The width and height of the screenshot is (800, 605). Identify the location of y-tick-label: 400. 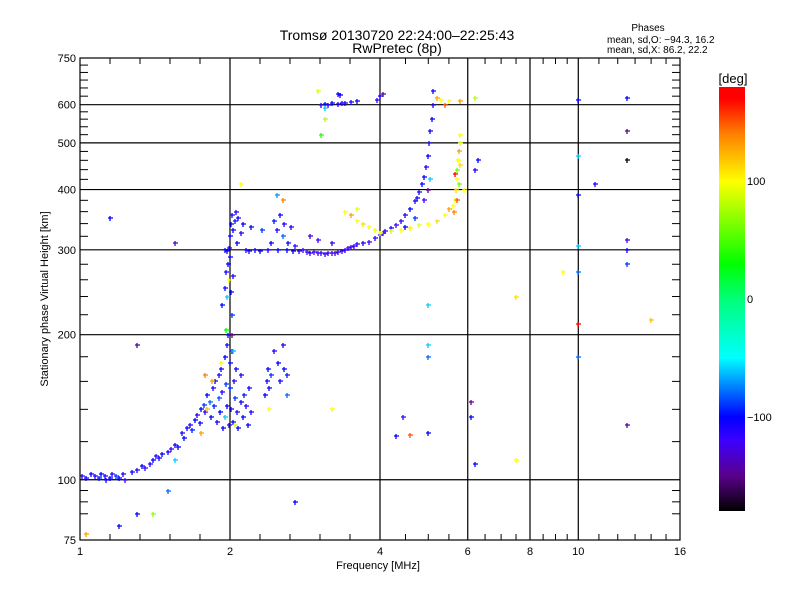
(67, 191).